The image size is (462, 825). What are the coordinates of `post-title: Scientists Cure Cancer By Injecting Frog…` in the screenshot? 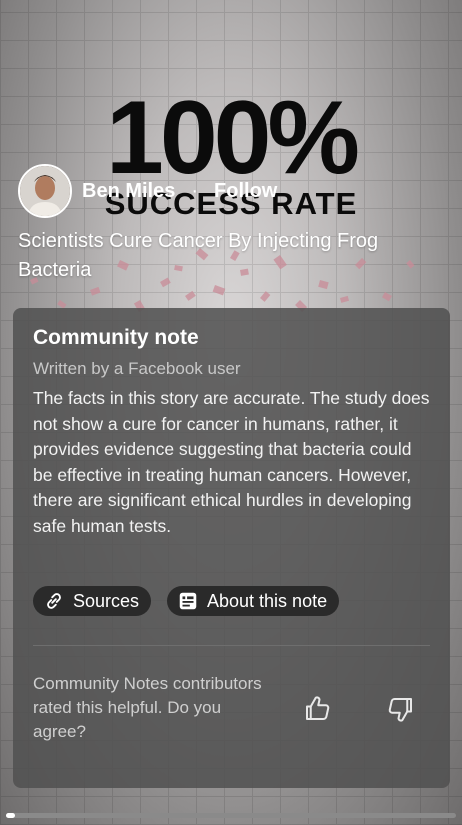 It's located at (198, 255).